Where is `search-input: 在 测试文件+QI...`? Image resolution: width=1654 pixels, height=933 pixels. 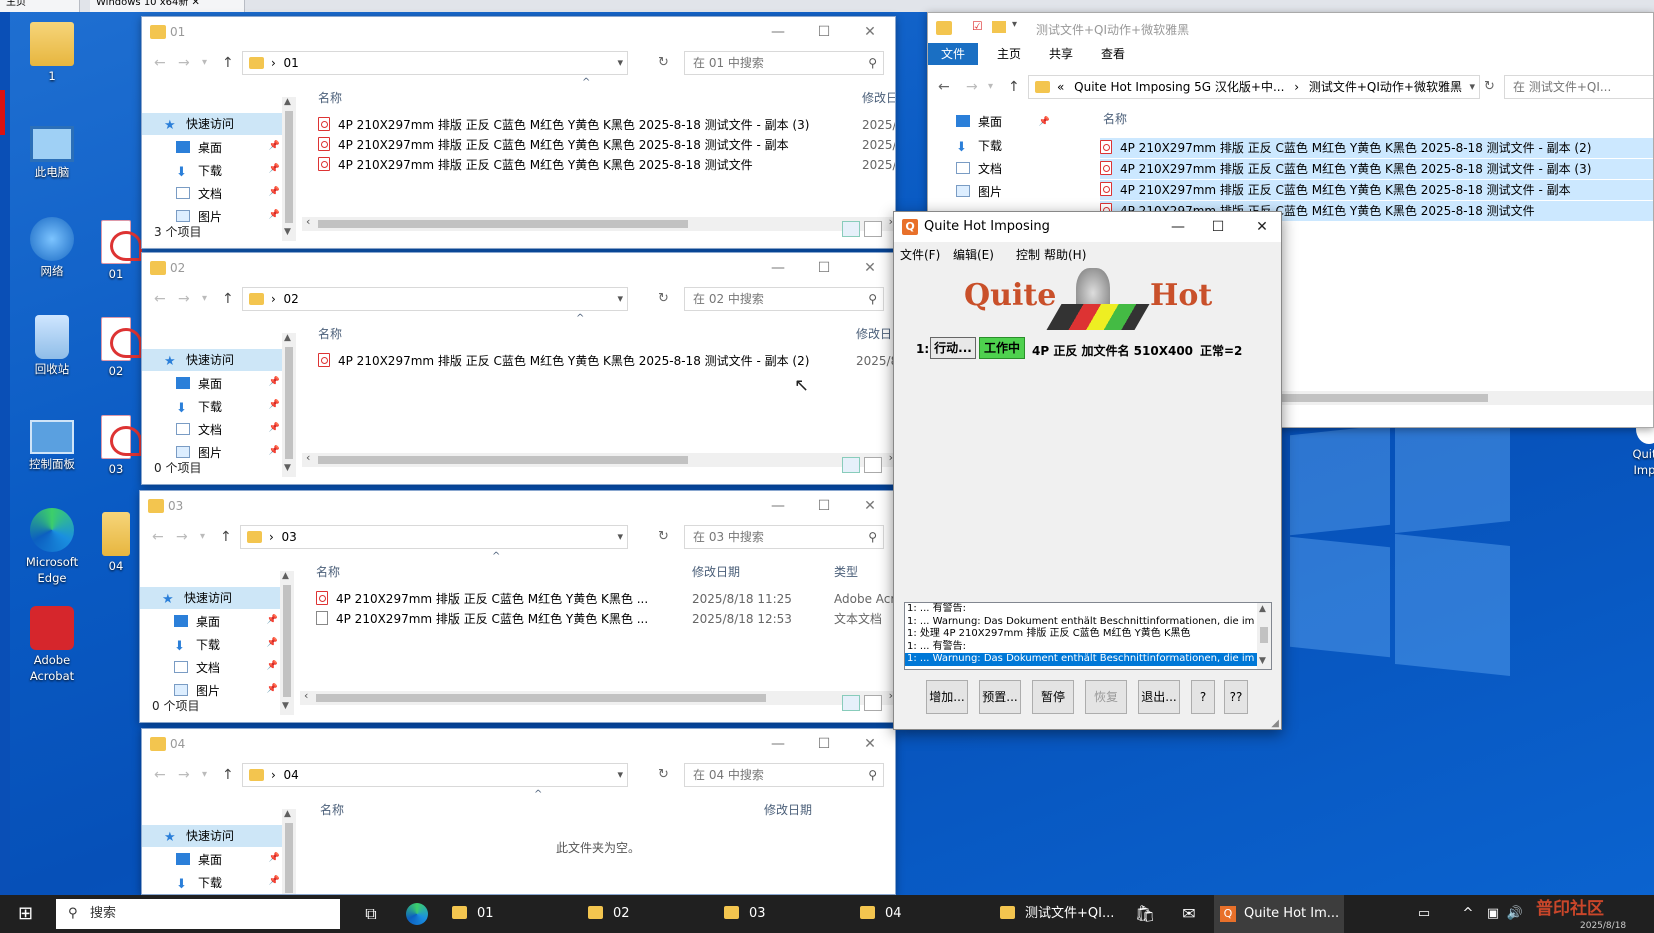
search-input: 在 测试文件+QI... is located at coordinates (1578, 87).